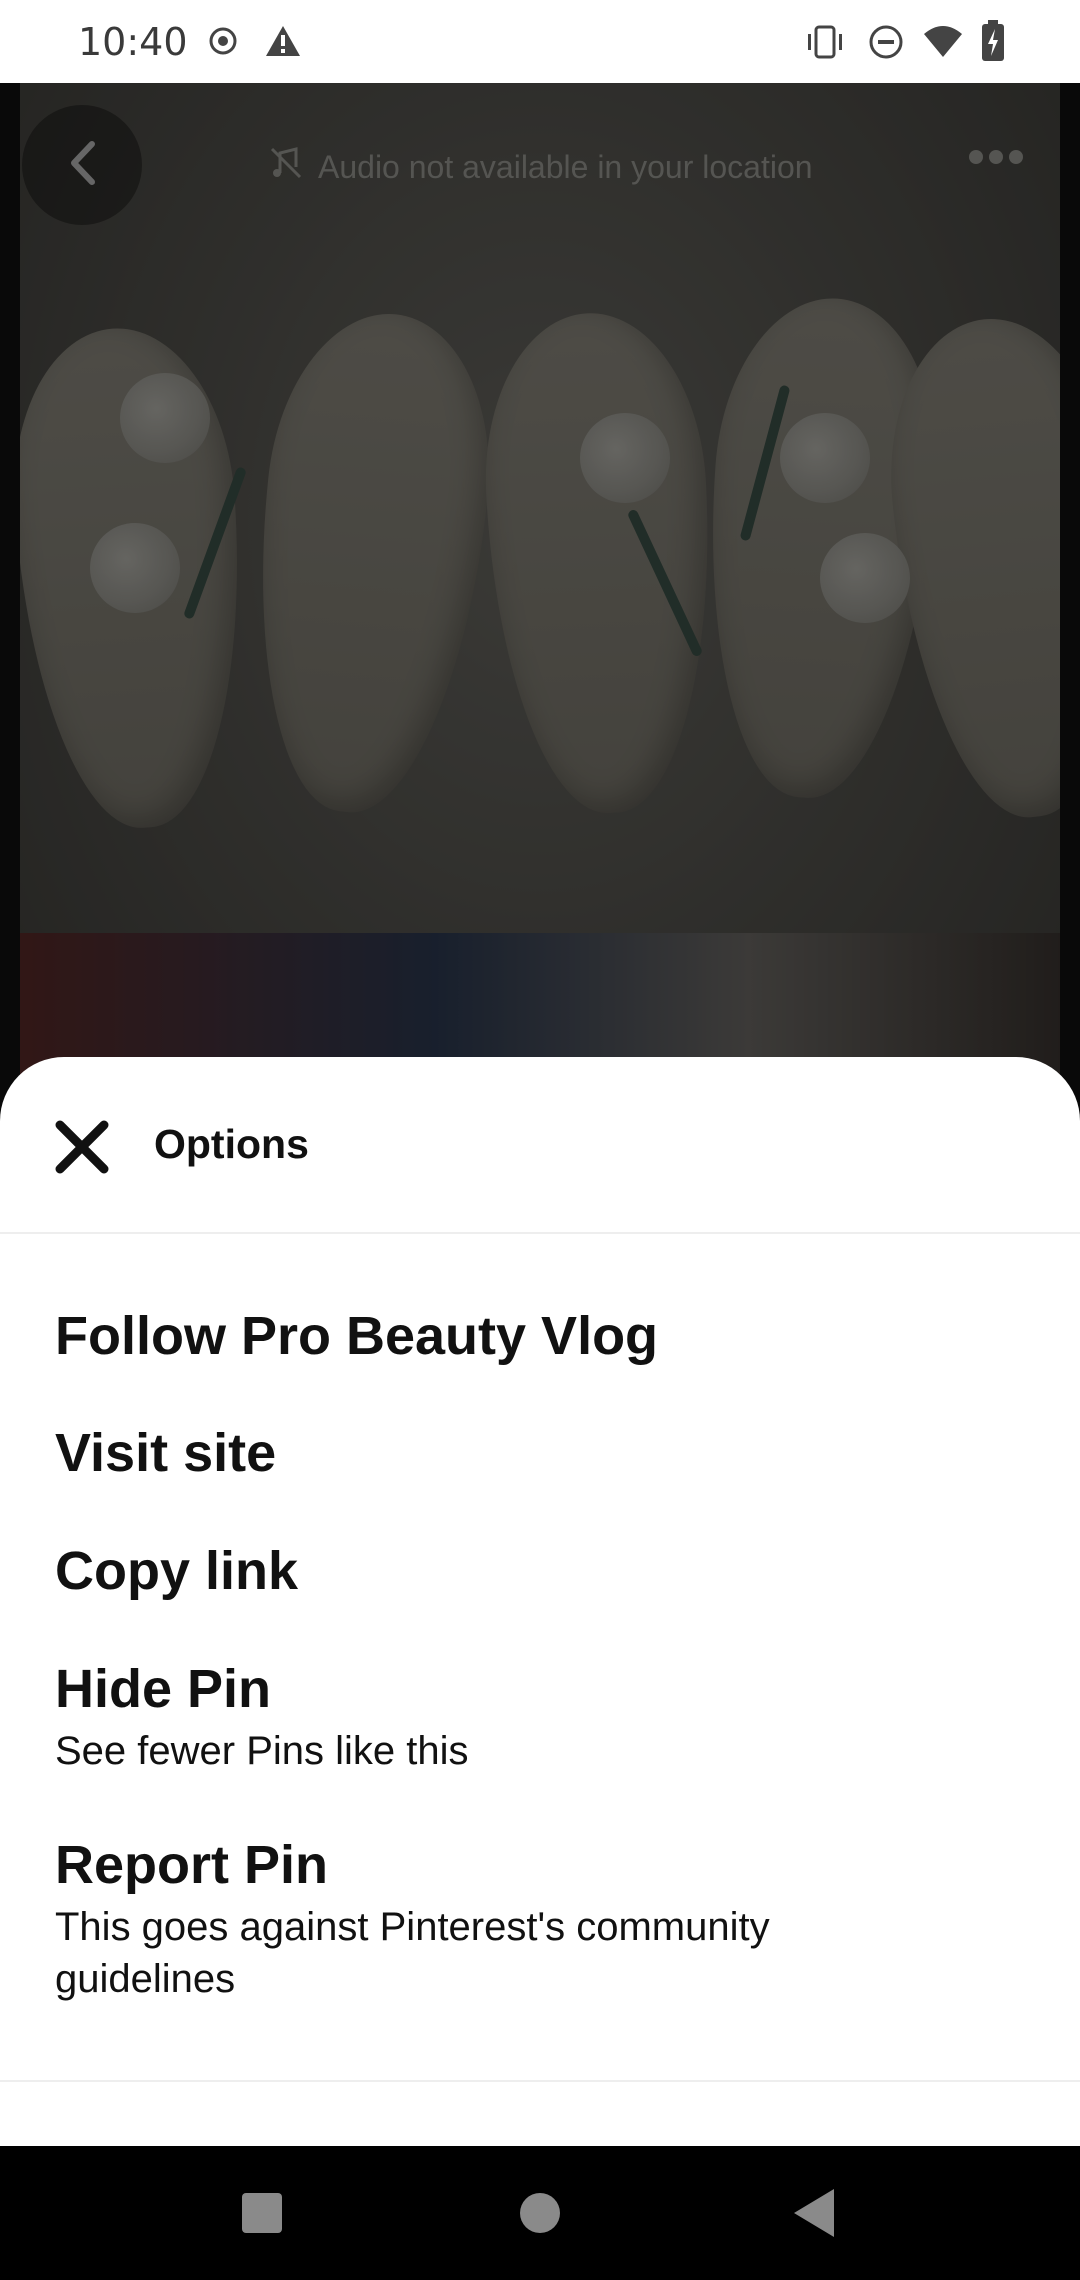 Image resolution: width=1080 pixels, height=2280 pixels. I want to click on vibrate-icon, so click(825, 44).